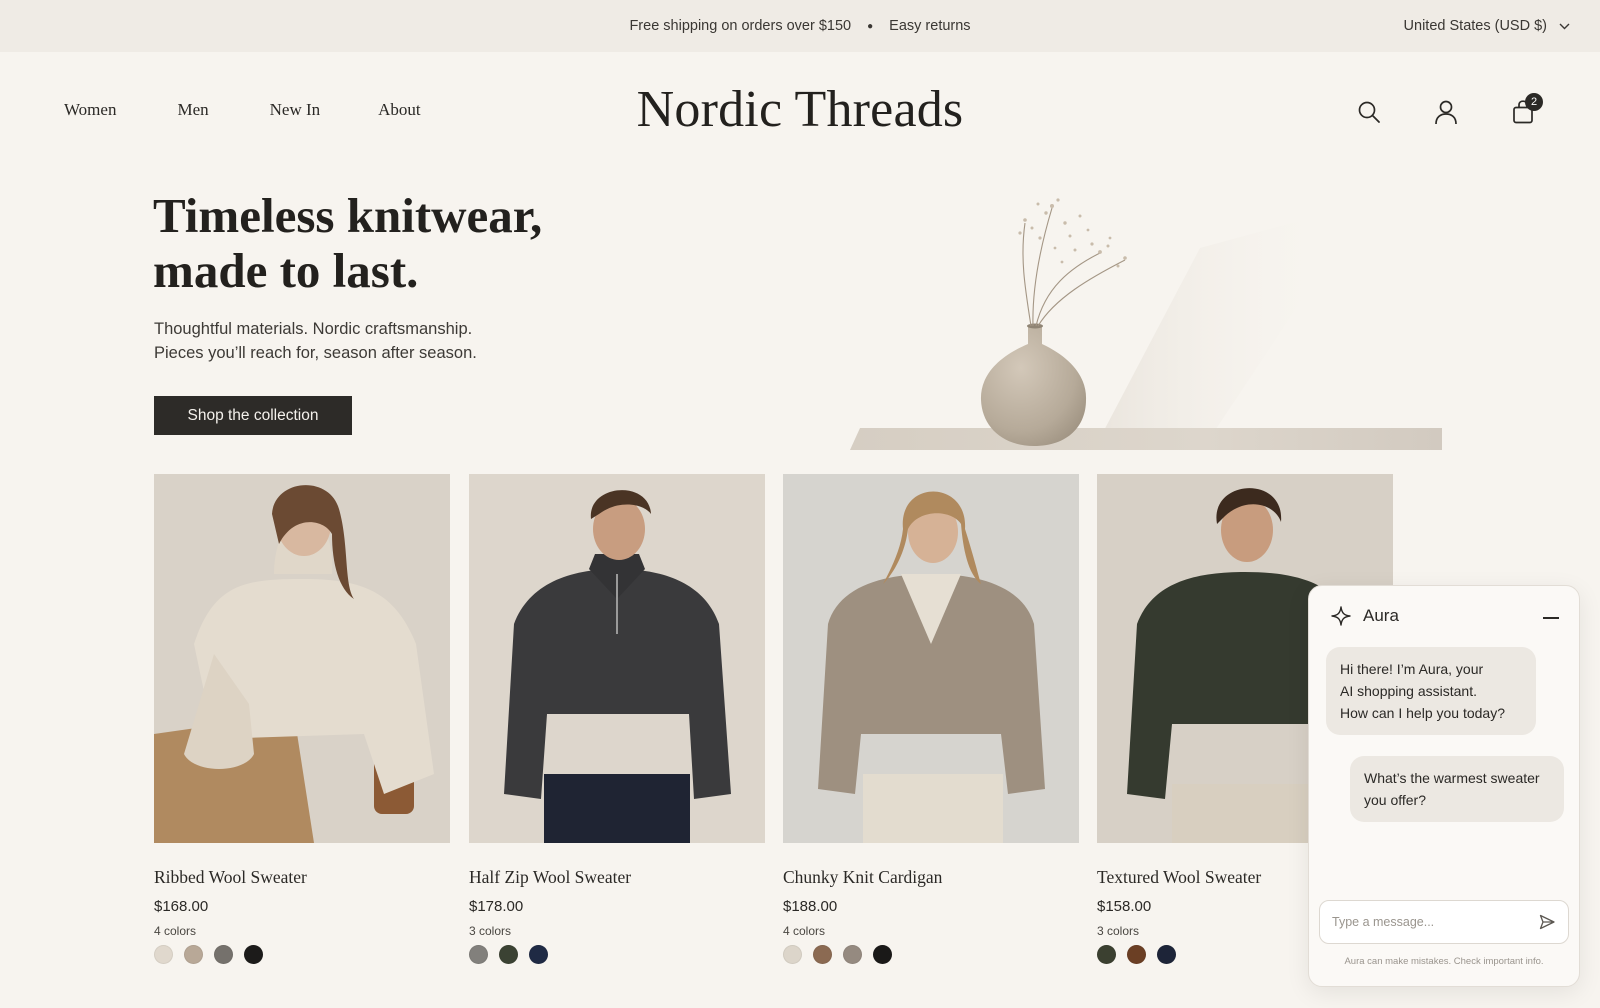 This screenshot has height=1008, width=1600. I want to click on send-button, so click(1547, 922).